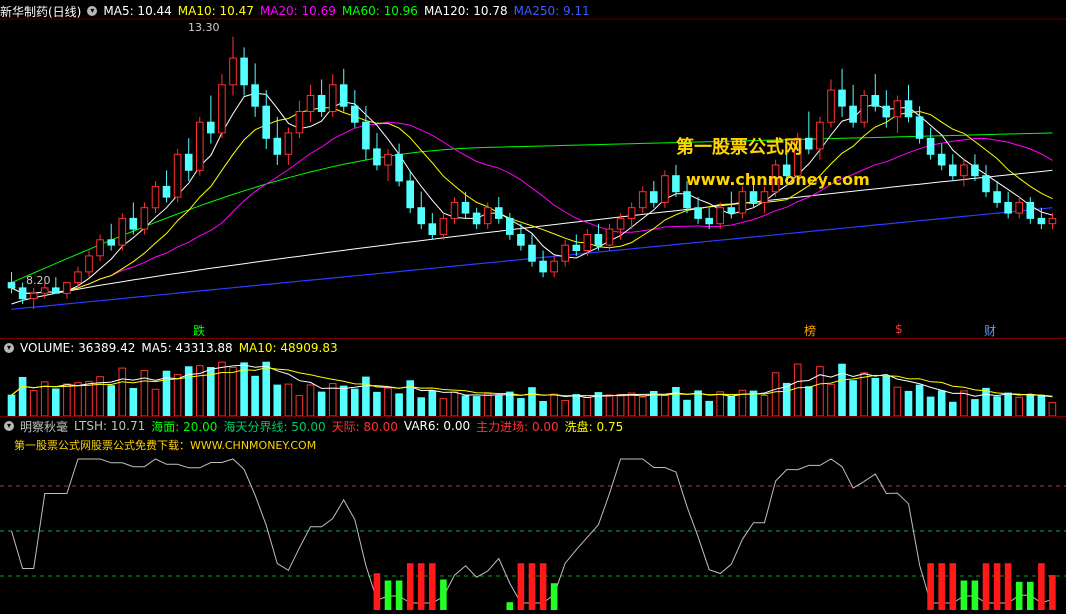 This screenshot has width=1066, height=614. Describe the element at coordinates (990, 330) in the screenshot. I see `event-marker-finance: 财` at that location.